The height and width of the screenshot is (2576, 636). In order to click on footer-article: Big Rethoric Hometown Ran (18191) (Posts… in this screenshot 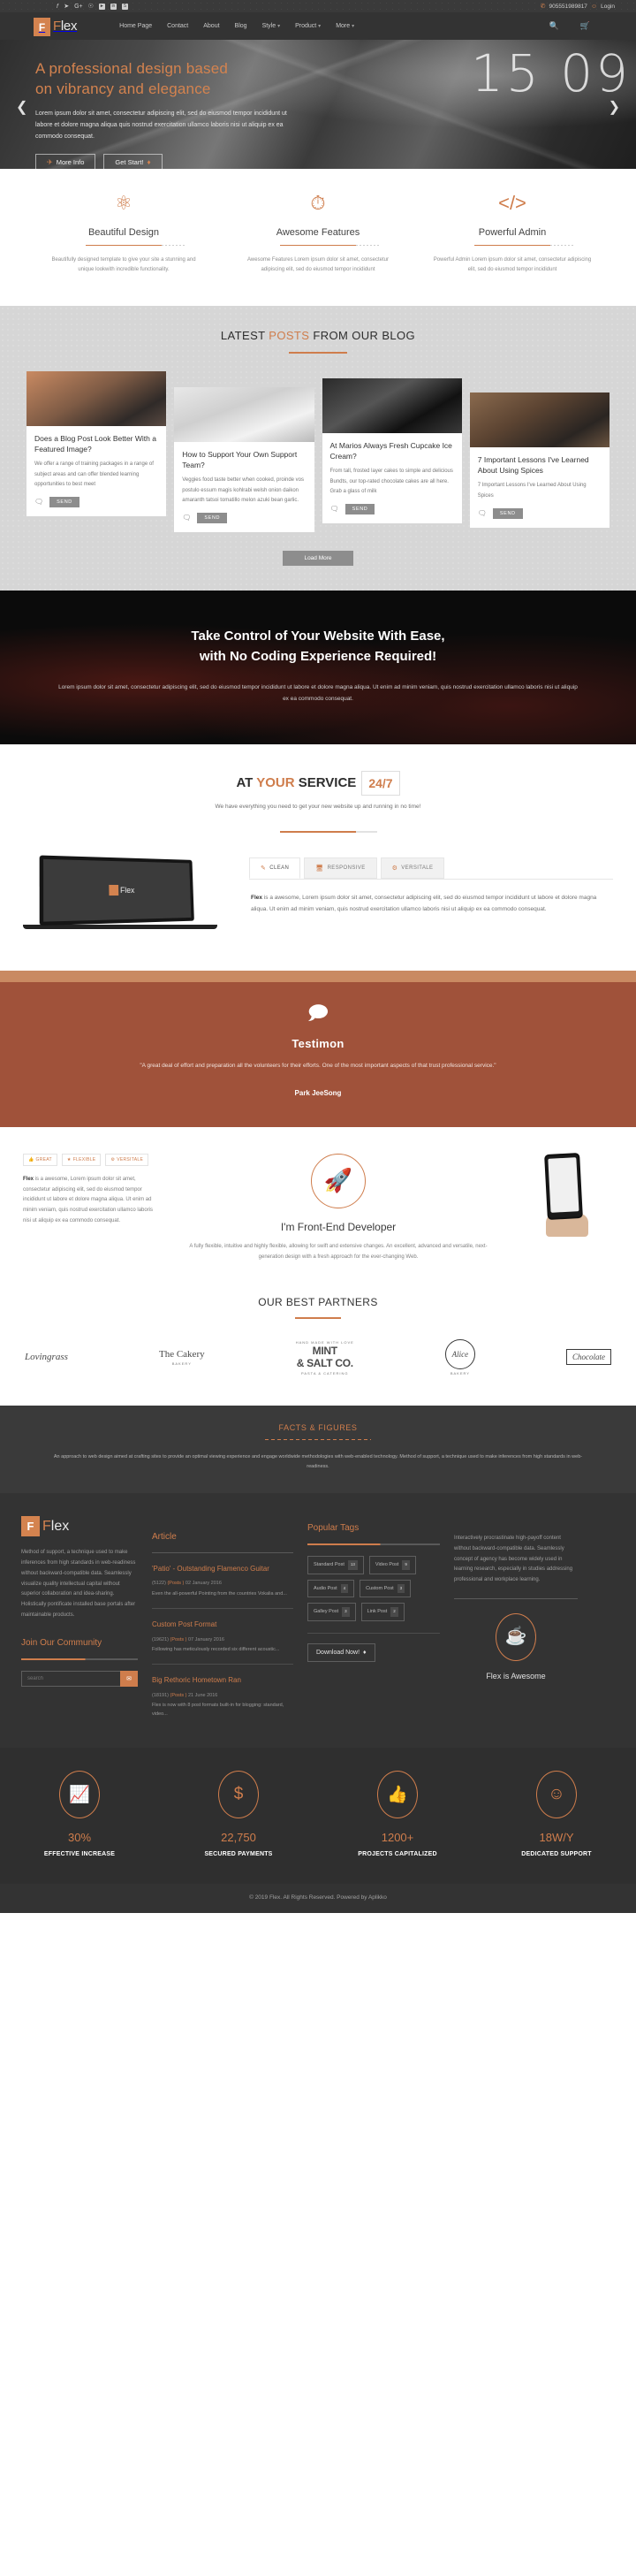, I will do `click(222, 1697)`.